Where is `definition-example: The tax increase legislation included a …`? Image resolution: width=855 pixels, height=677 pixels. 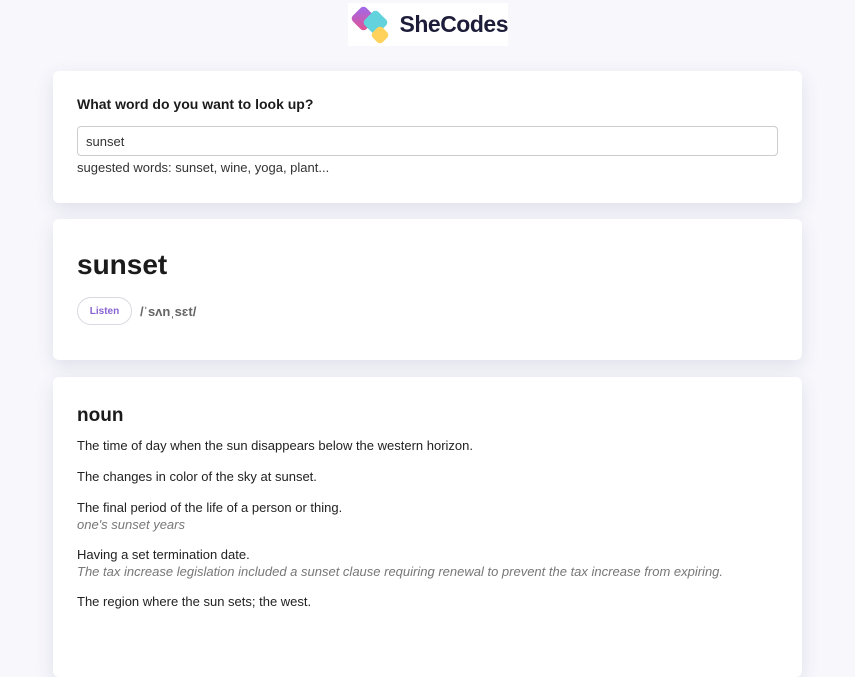
definition-example: The tax increase legislation included a … is located at coordinates (400, 571).